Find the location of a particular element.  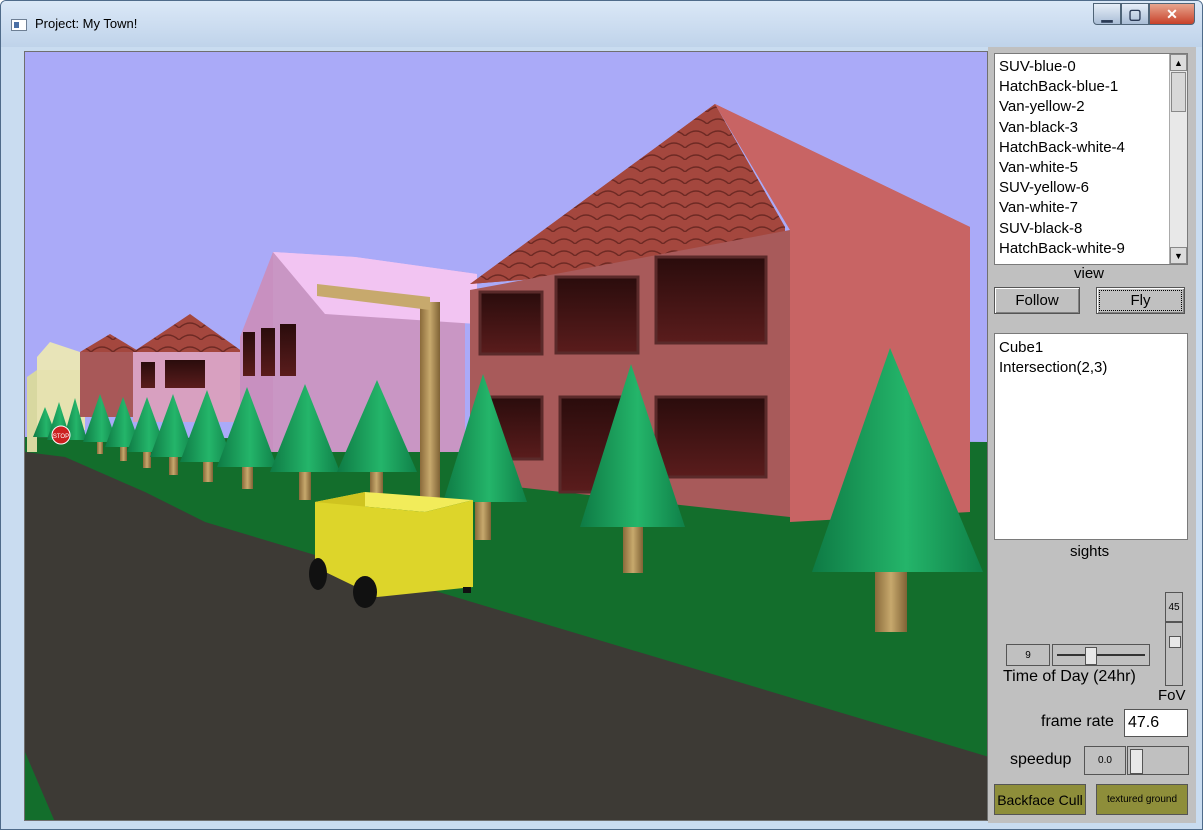

speedup-value: 0.0 is located at coordinates (1105, 760).